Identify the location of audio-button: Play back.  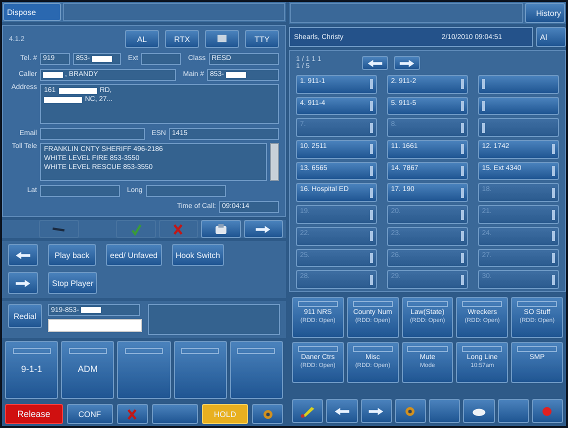
(72, 255).